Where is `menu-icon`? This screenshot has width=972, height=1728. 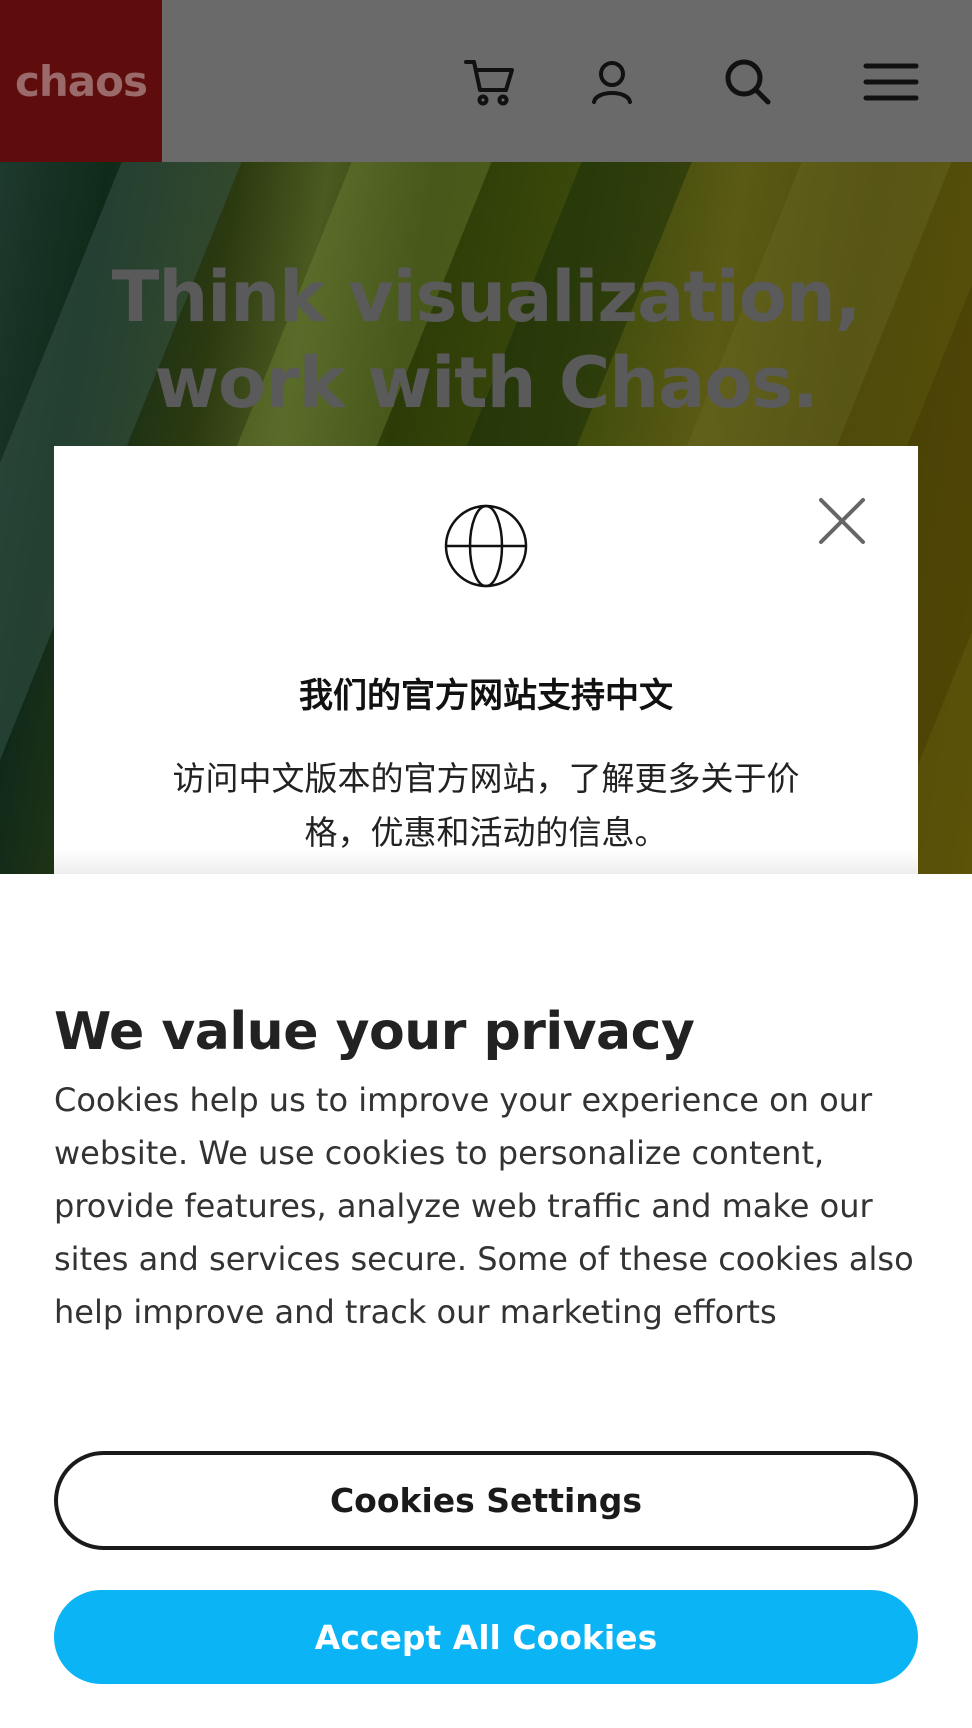
menu-icon is located at coordinates (890, 82).